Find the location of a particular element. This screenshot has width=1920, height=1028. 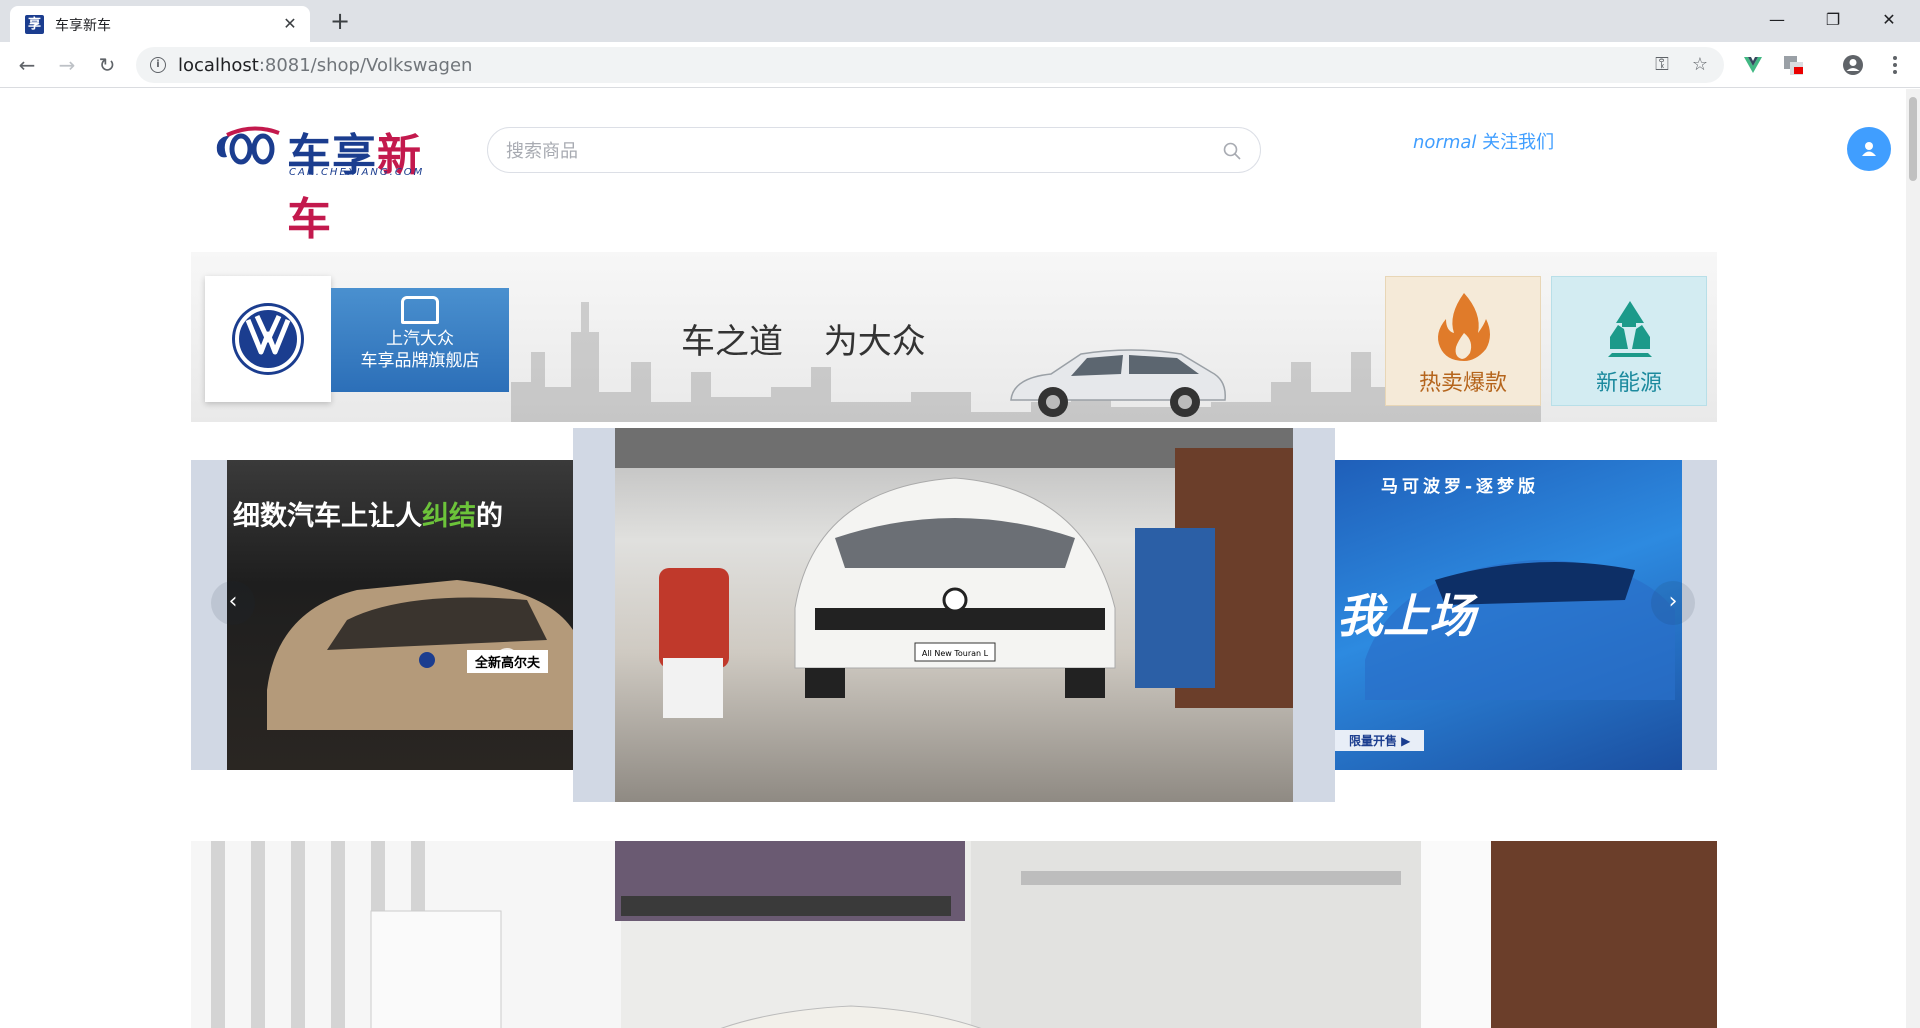

carousel-prev-button: ‹ is located at coordinates (233, 603).